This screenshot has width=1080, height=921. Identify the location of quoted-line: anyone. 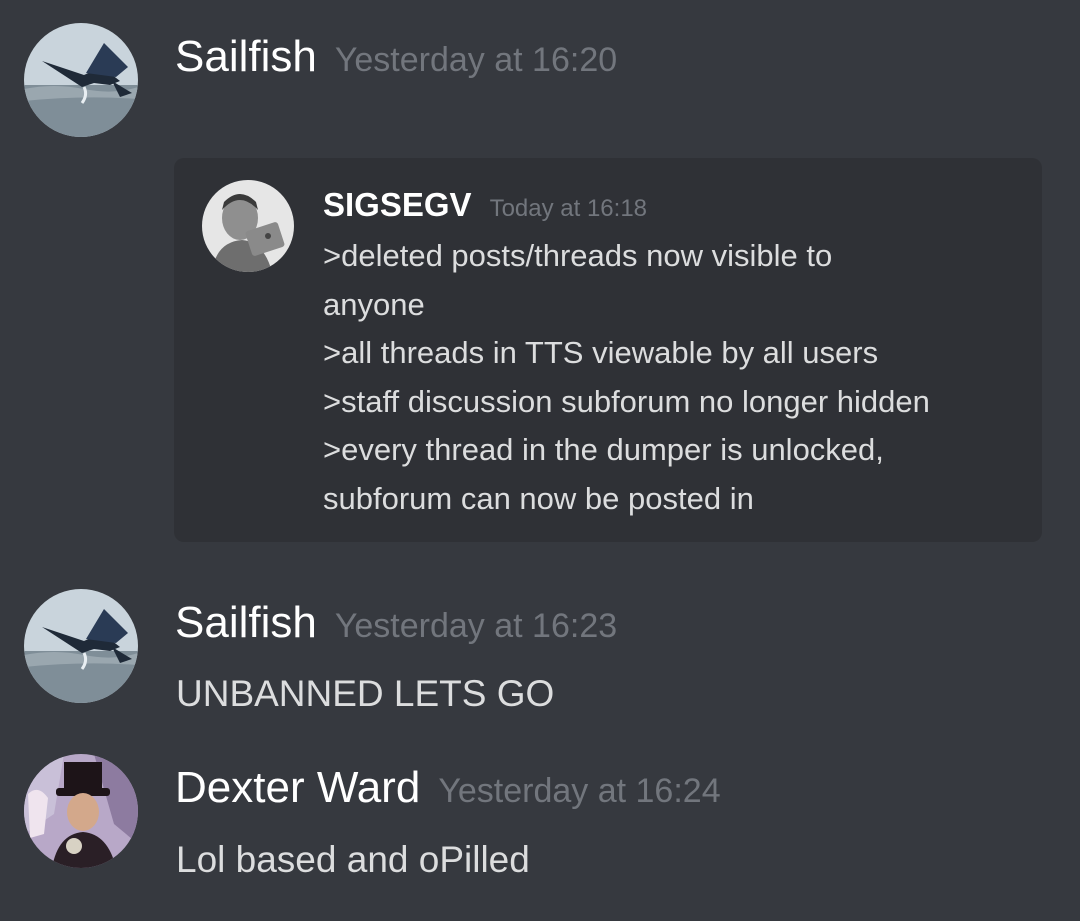
(374, 304).